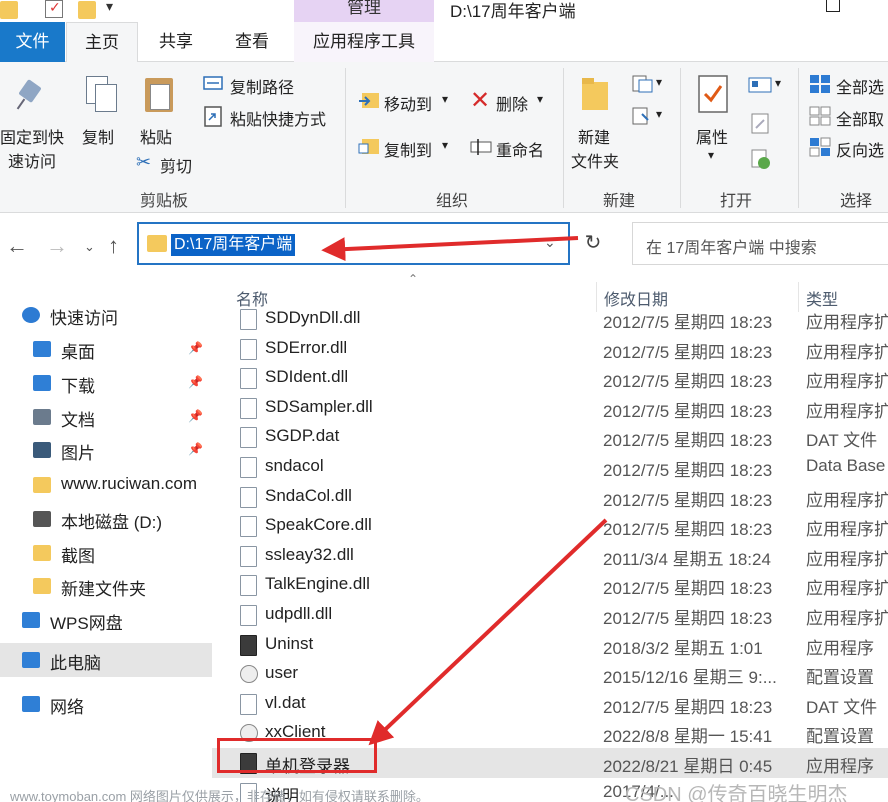 This screenshot has width=888, height=802. Describe the element at coordinates (106, 660) in the screenshot. I see `sidebar-item: 此电脑` at that location.